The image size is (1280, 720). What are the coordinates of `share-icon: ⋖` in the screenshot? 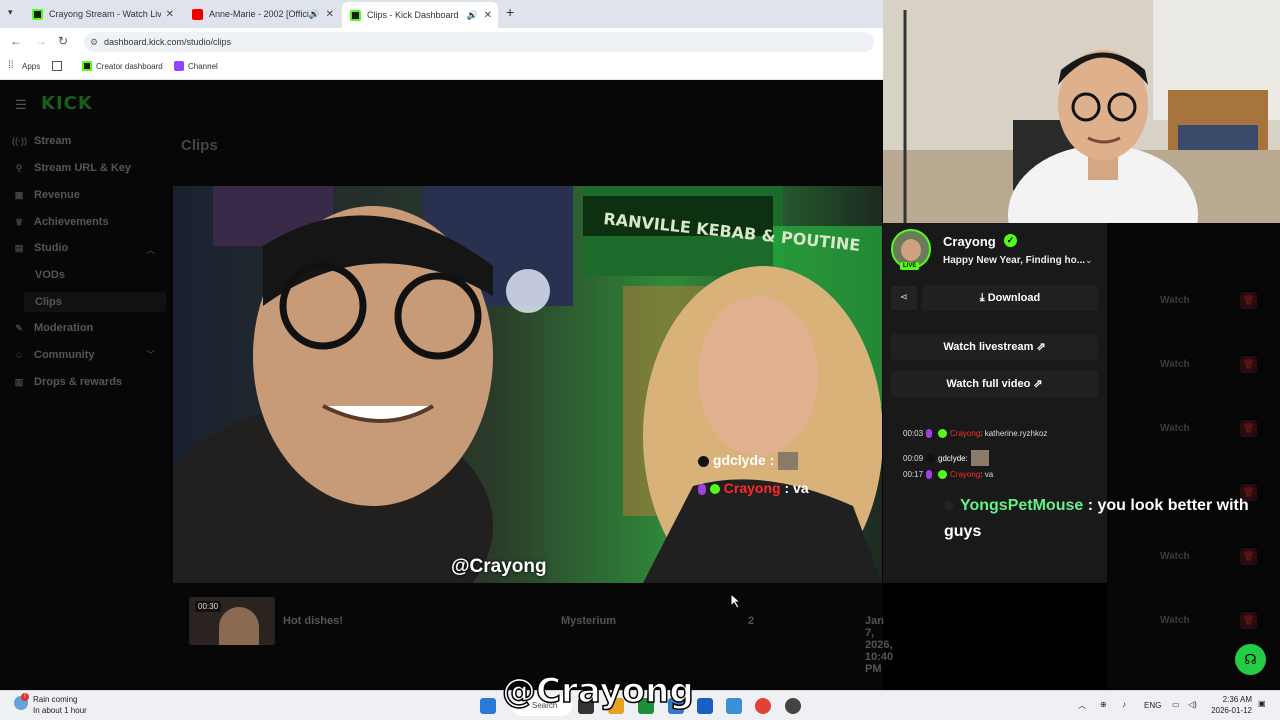 It's located at (904, 297).